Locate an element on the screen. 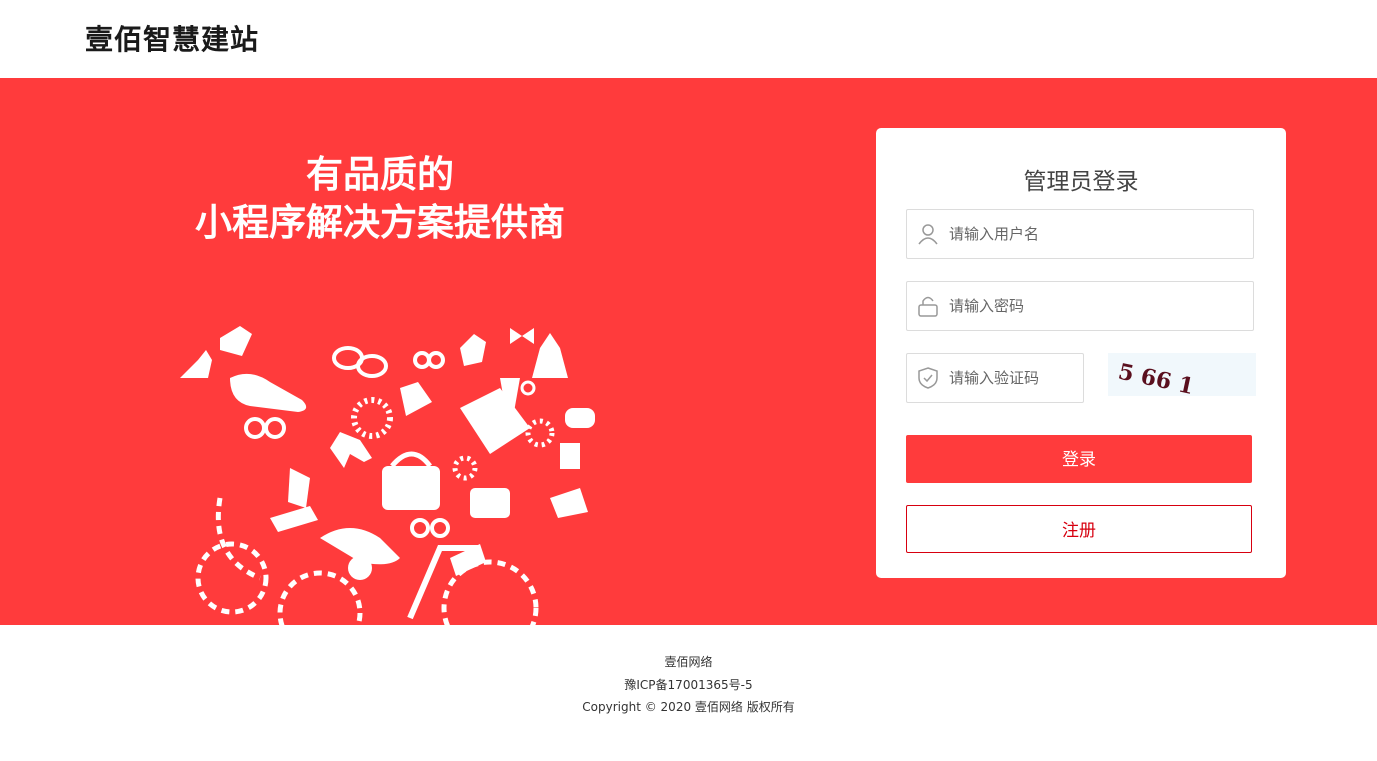  login-button: 登录 is located at coordinates (1079, 459).